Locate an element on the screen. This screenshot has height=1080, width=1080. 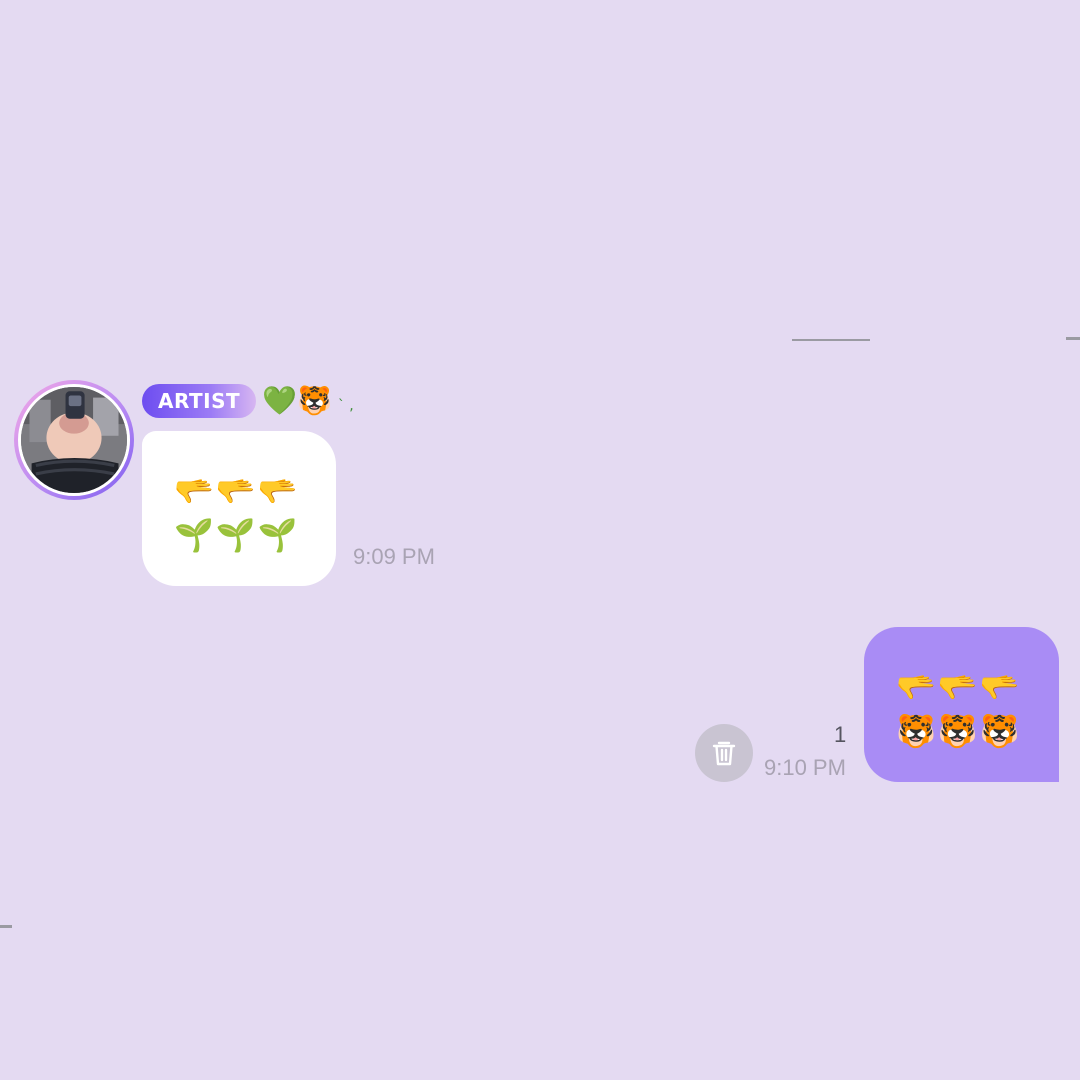
delete-message-button is located at coordinates (724, 753).